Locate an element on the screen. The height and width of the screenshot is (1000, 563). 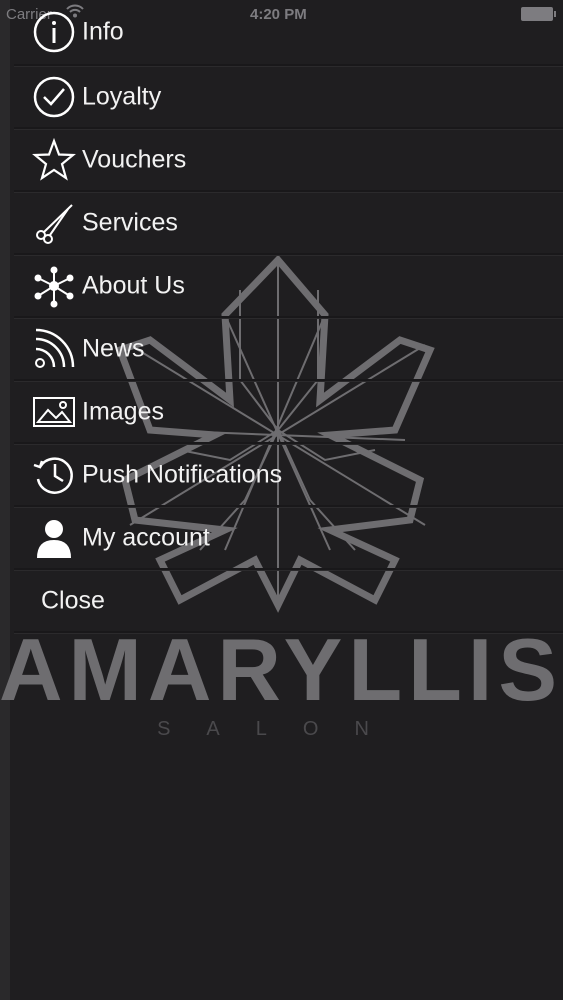
menu-item-label: Services is located at coordinates (130, 222).